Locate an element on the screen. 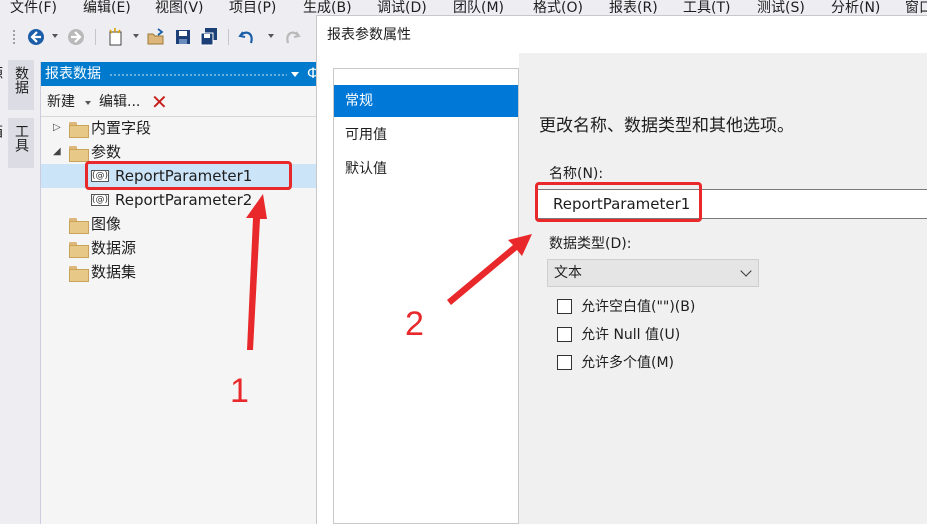 This screenshot has height=524, width=927. tree-node-label: ReportParameter2 is located at coordinates (184, 200).